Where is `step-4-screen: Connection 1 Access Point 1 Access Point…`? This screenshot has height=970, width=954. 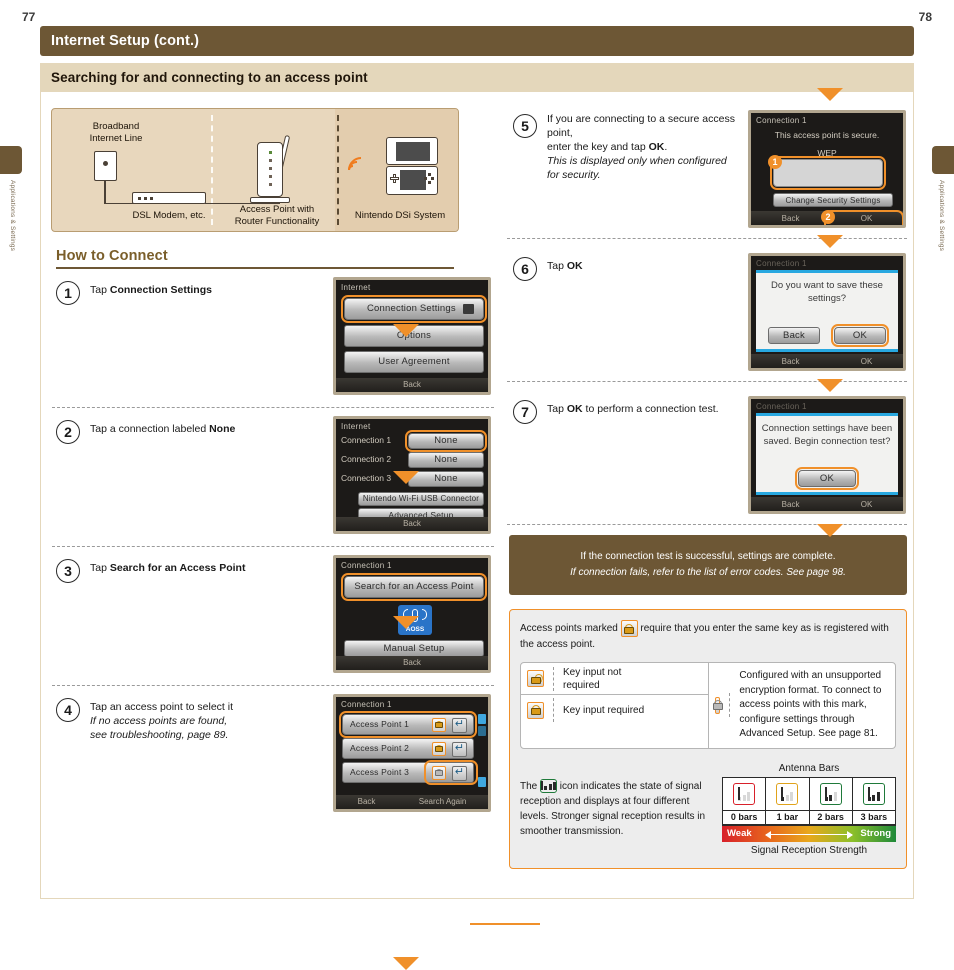
step-4-screen: Connection 1 Access Point 1 Access Point… is located at coordinates (412, 752).